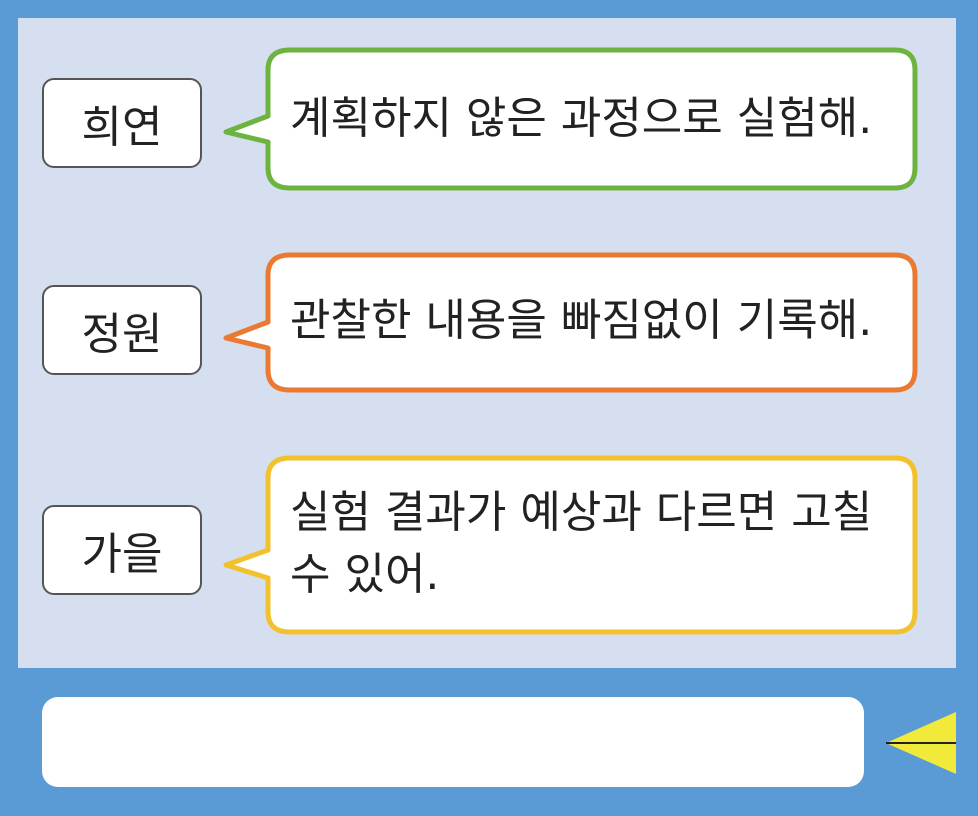  I want to click on message-input, so click(453, 742).